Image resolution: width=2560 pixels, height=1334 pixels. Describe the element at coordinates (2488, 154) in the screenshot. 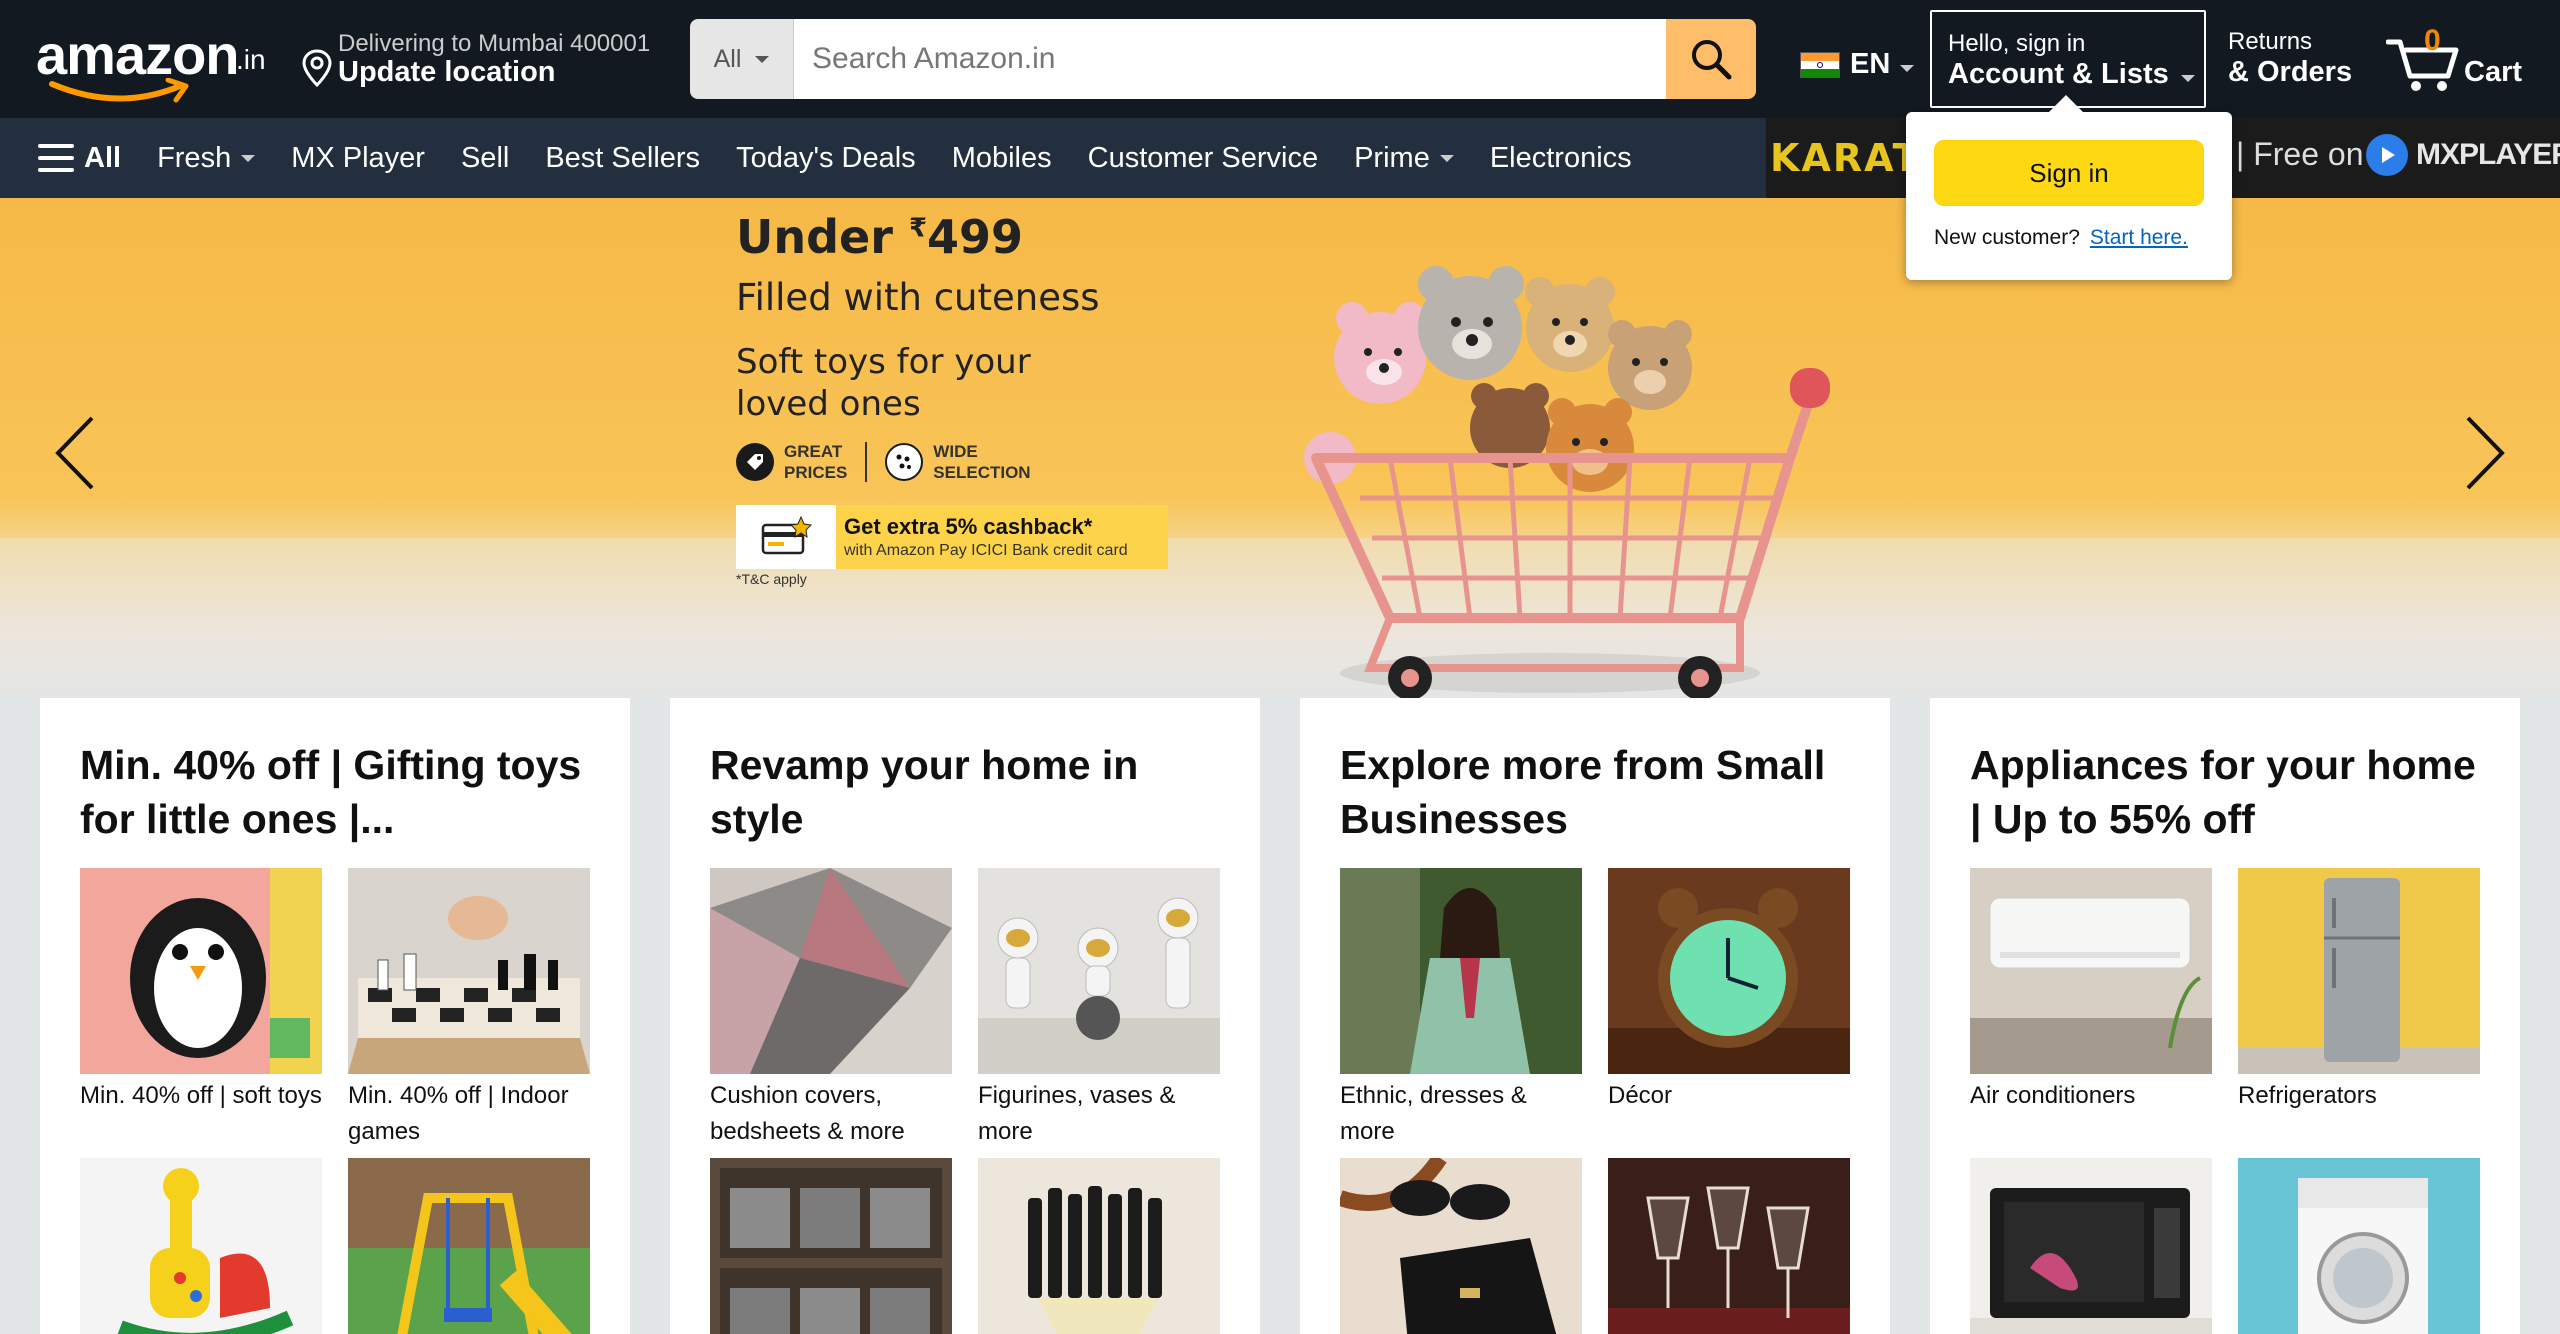

I see `mx-player-brand: MXPLAYER` at that location.